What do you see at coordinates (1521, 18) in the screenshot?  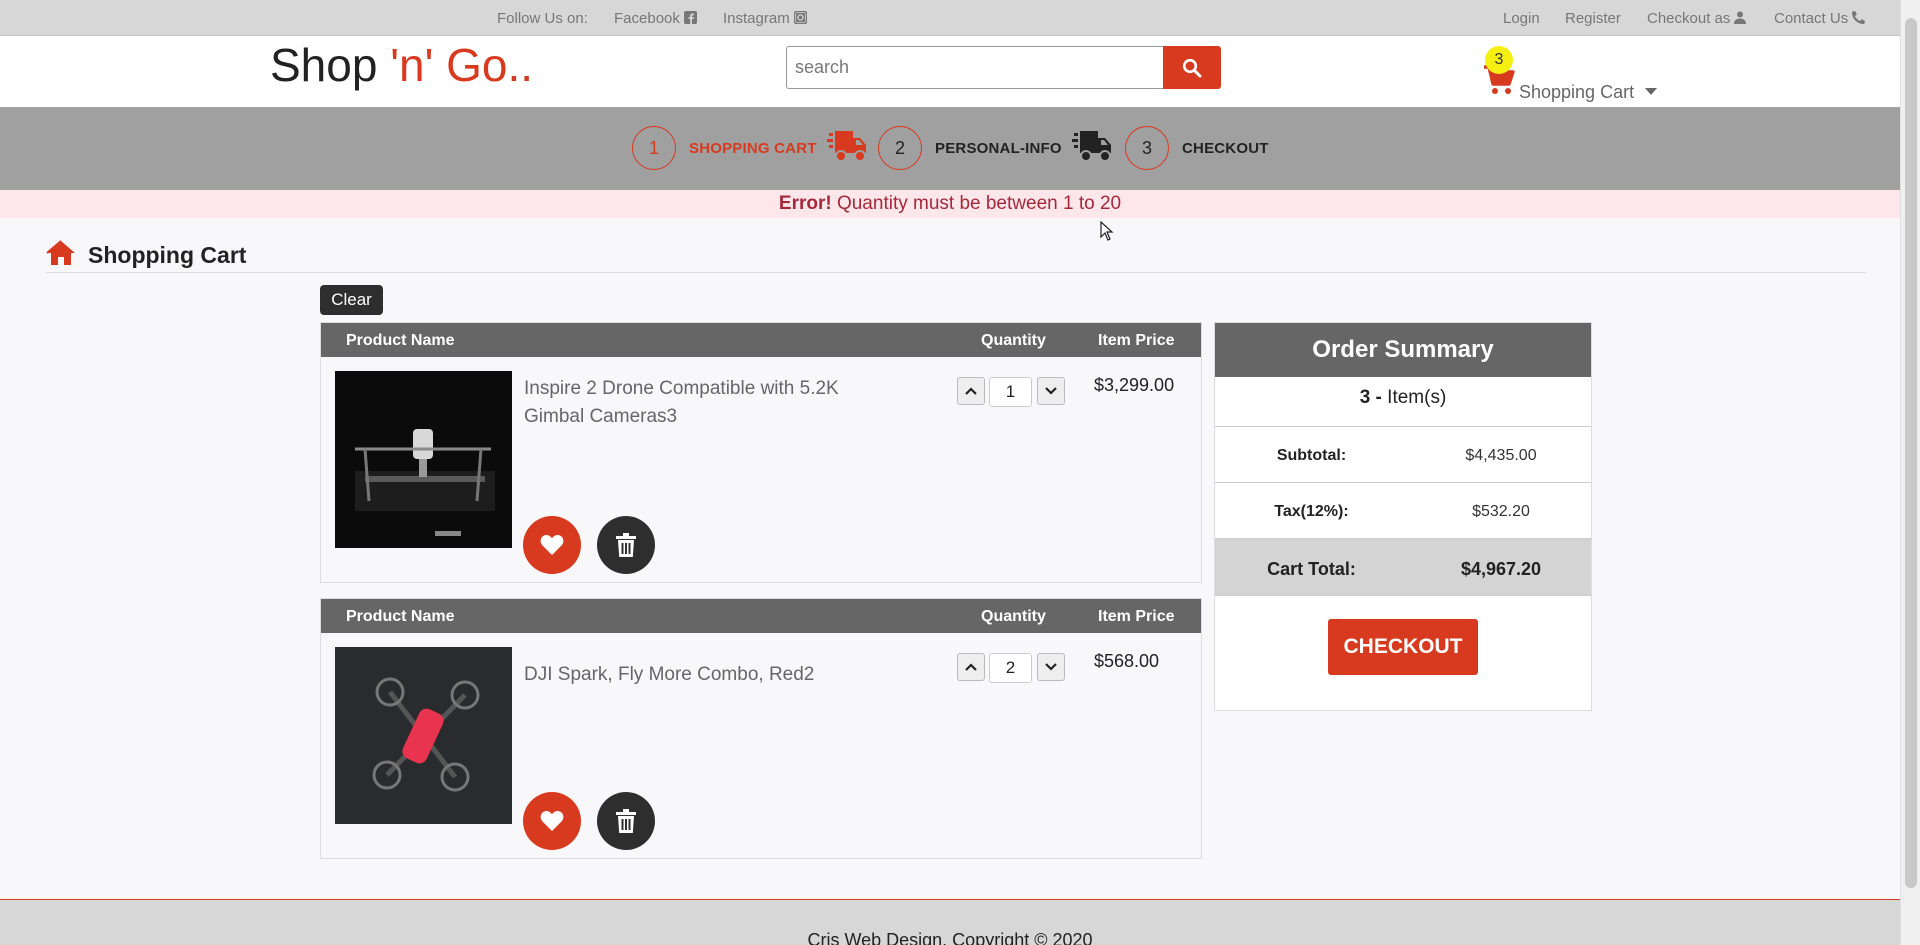 I see `login-link: Login` at bounding box center [1521, 18].